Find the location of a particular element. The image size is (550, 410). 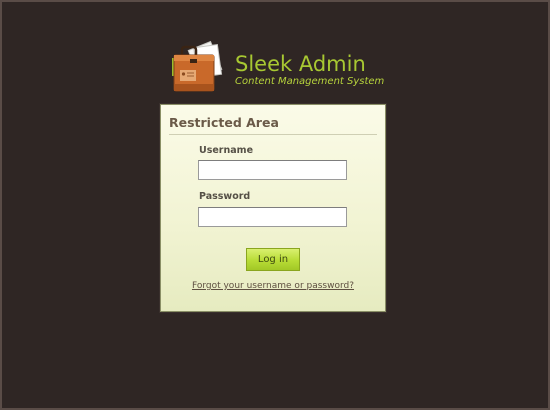

password-input is located at coordinates (272, 217).